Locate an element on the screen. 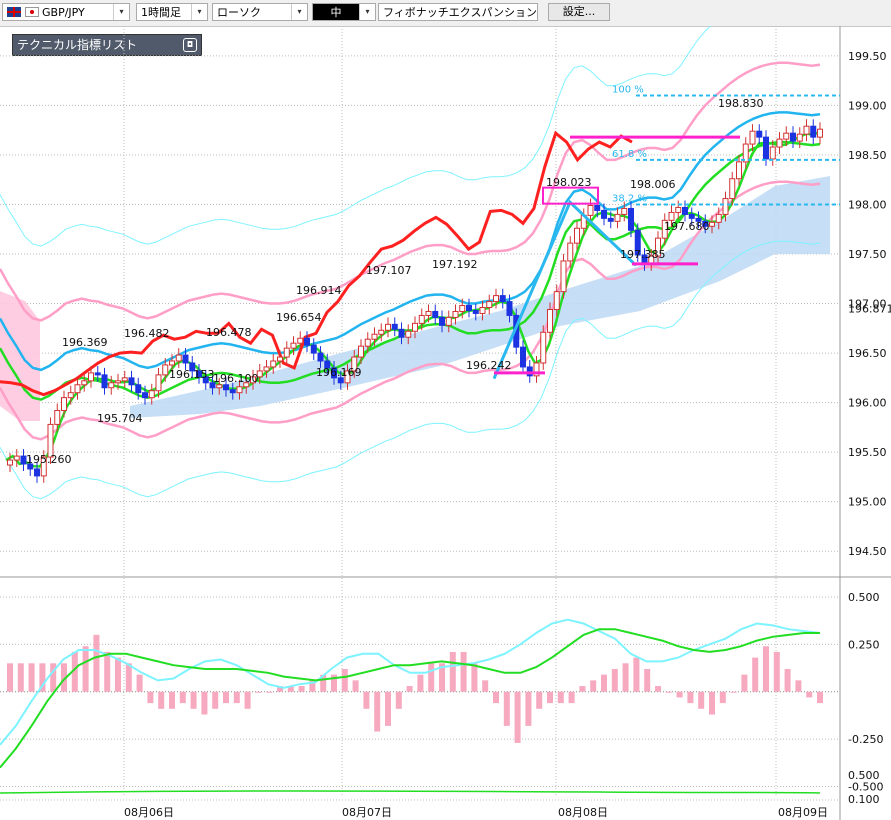 The height and width of the screenshot is (820, 891). price-annotation: 197.385 is located at coordinates (643, 254).